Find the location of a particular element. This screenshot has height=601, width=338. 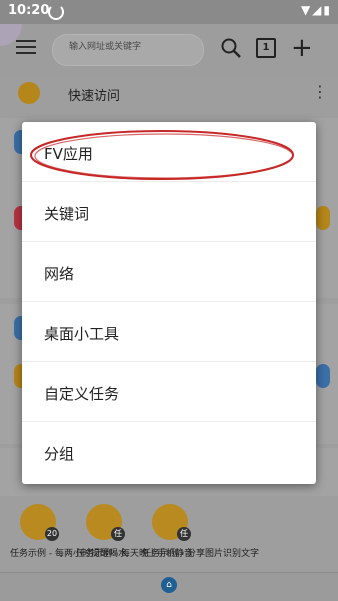

apps-grid-icon is located at coordinates (29, 93).